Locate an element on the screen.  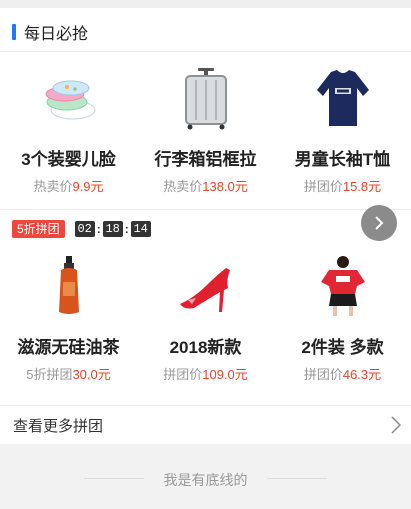
red-outfit-image is located at coordinates (343, 286).